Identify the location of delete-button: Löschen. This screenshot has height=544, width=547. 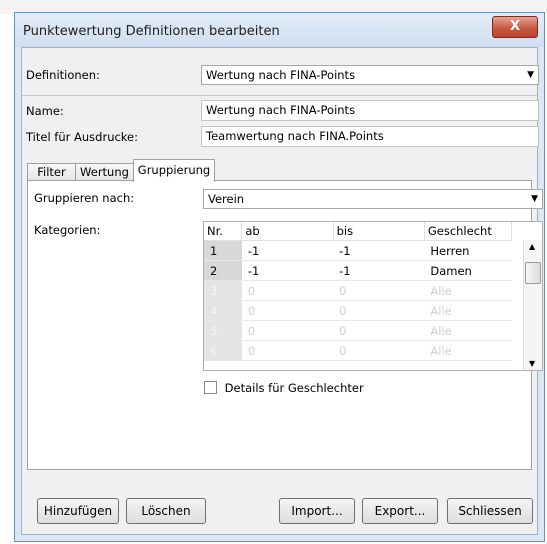
(166, 511).